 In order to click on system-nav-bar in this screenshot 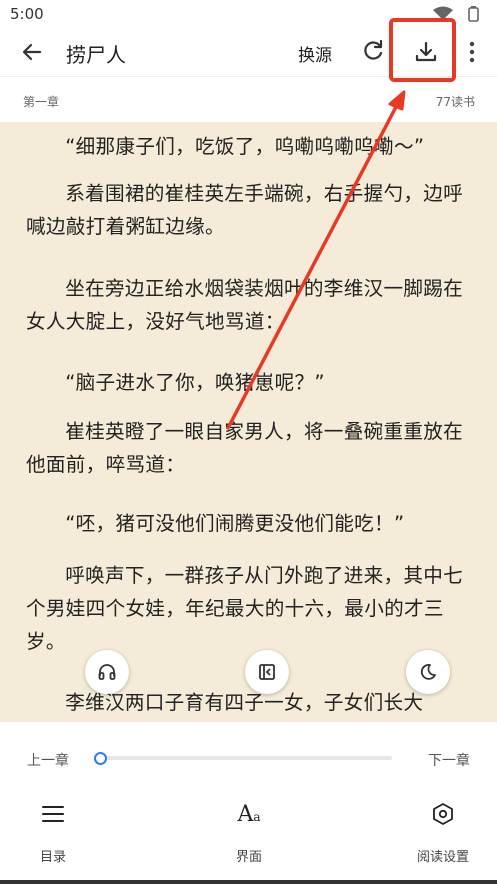, I will do `click(248, 882)`.